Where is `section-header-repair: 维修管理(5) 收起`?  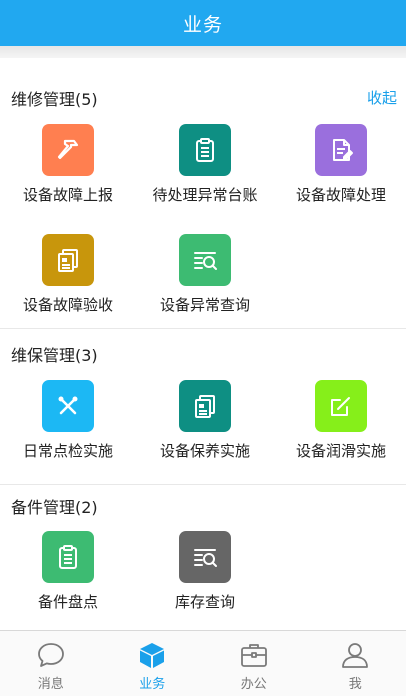
section-header-repair: 维修管理(5) 收起 is located at coordinates (203, 96).